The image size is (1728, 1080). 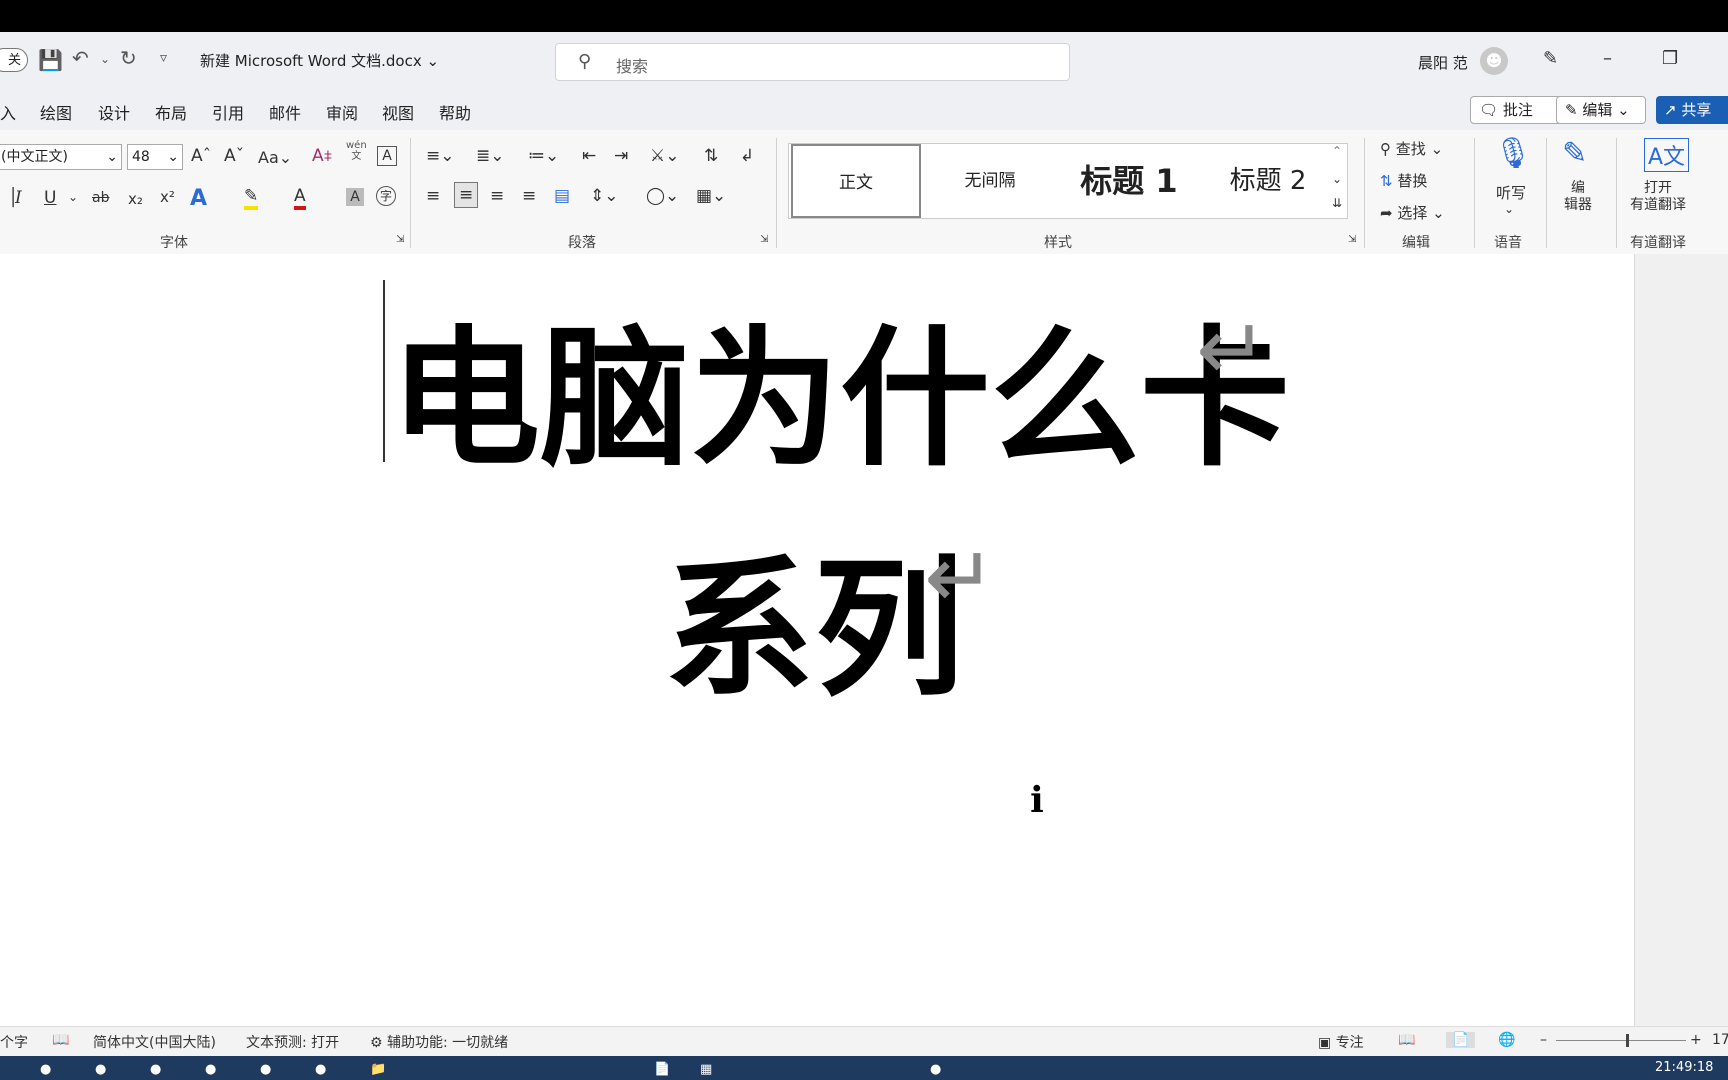 I want to click on align-left-icon: ≡, so click(x=433, y=196).